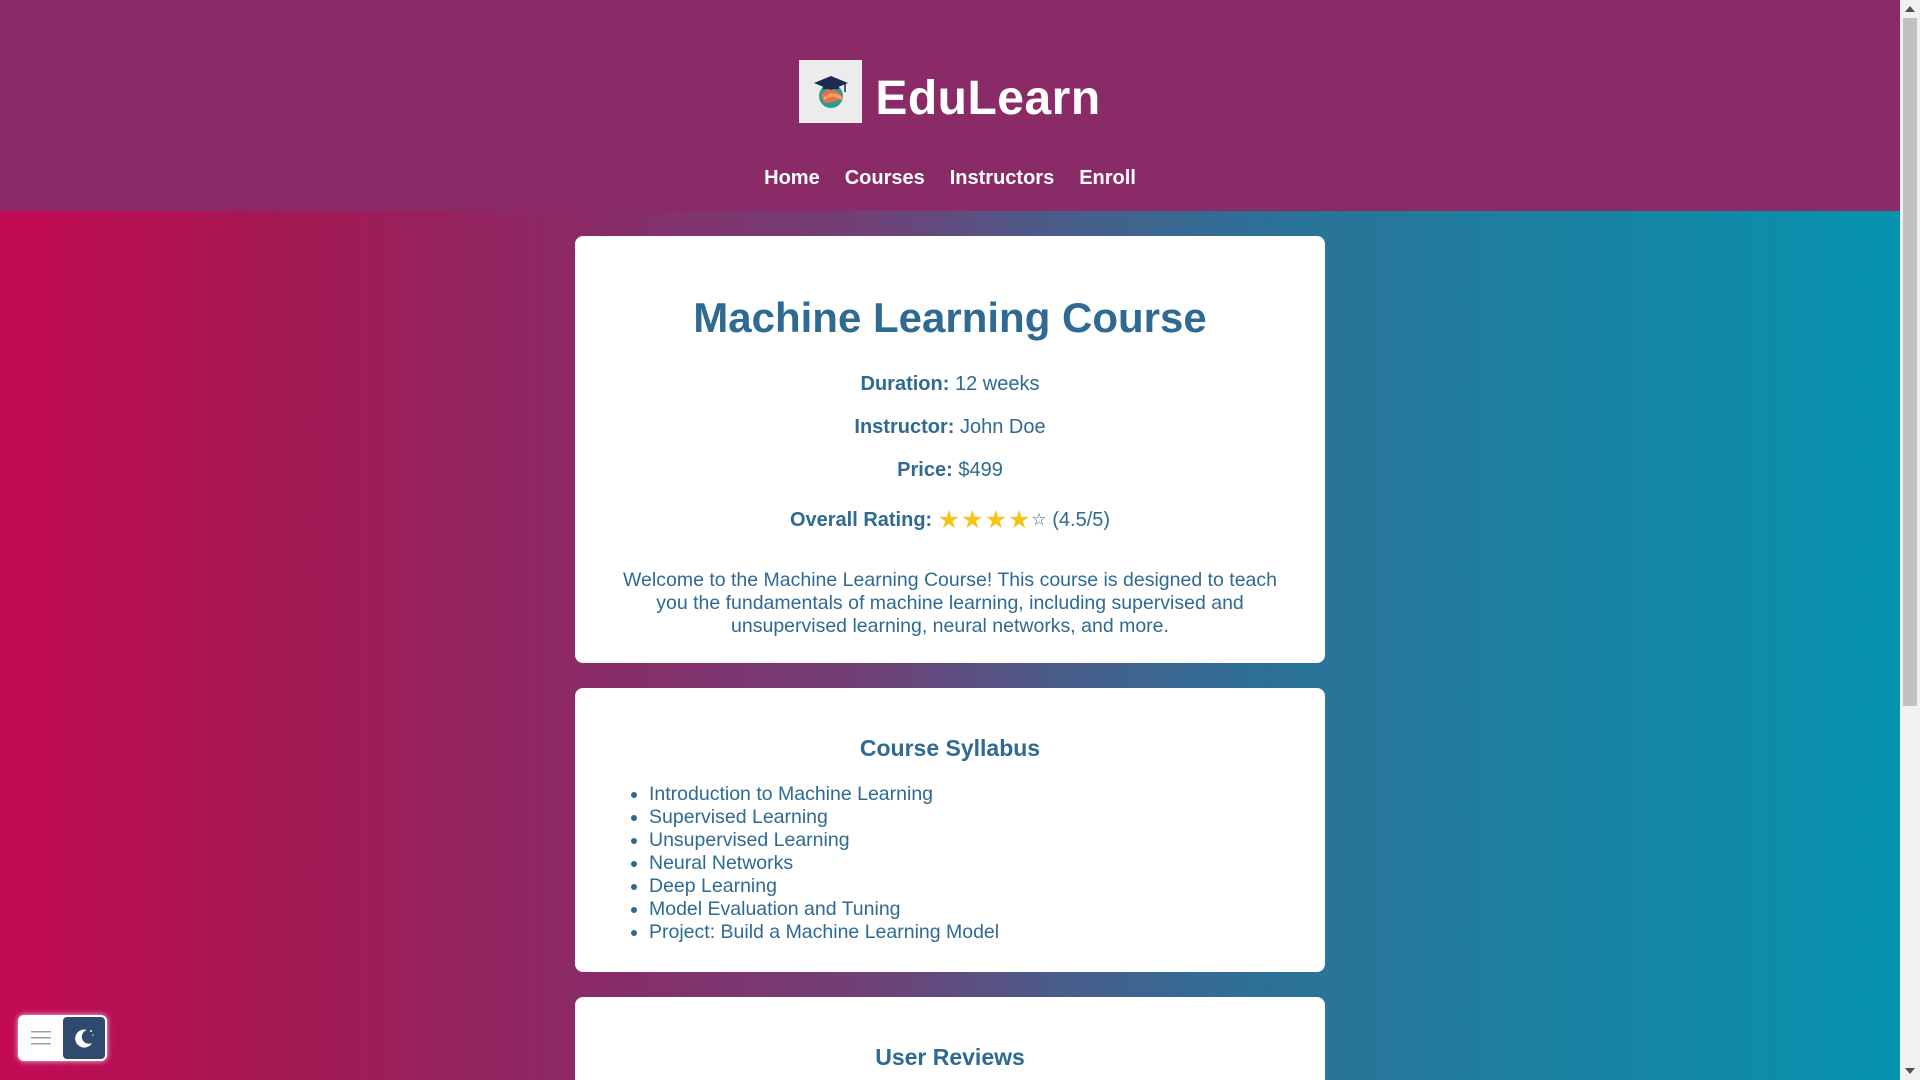  What do you see at coordinates (950, 748) in the screenshot?
I see `syllabus-title: Course Syllabus` at bounding box center [950, 748].